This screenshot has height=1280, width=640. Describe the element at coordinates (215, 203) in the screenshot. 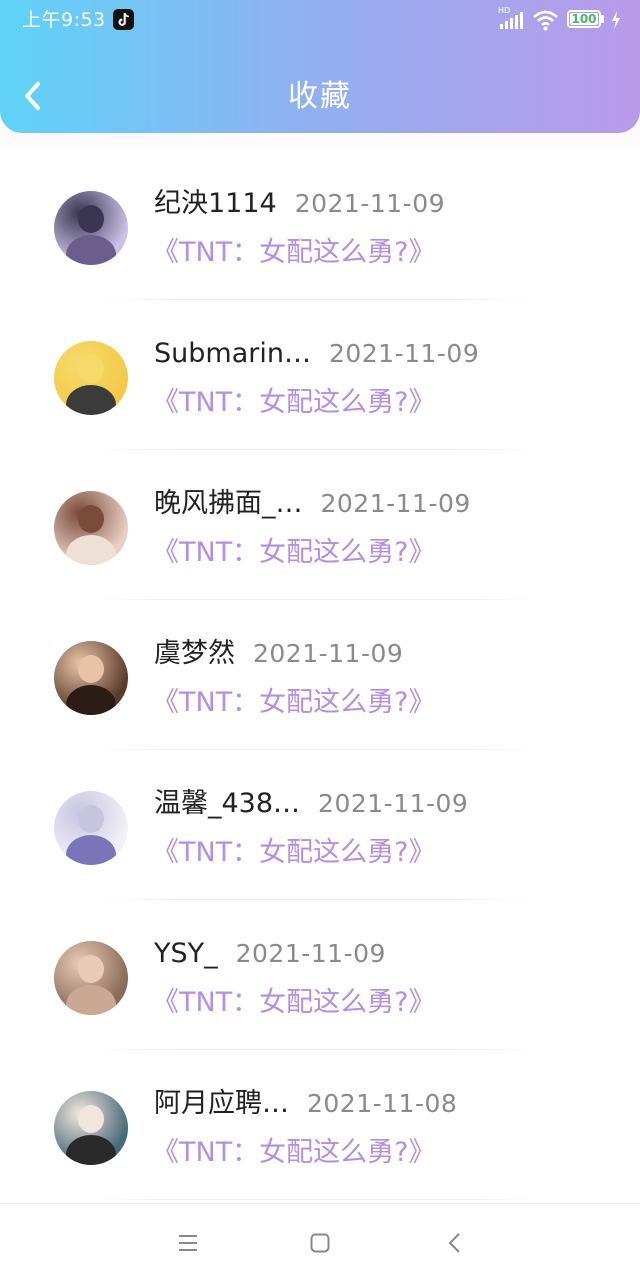

I see `user-name: 纪泱1114` at that location.